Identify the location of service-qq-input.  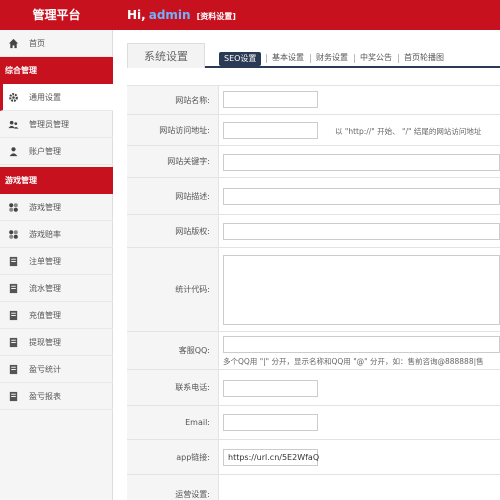
(361, 344).